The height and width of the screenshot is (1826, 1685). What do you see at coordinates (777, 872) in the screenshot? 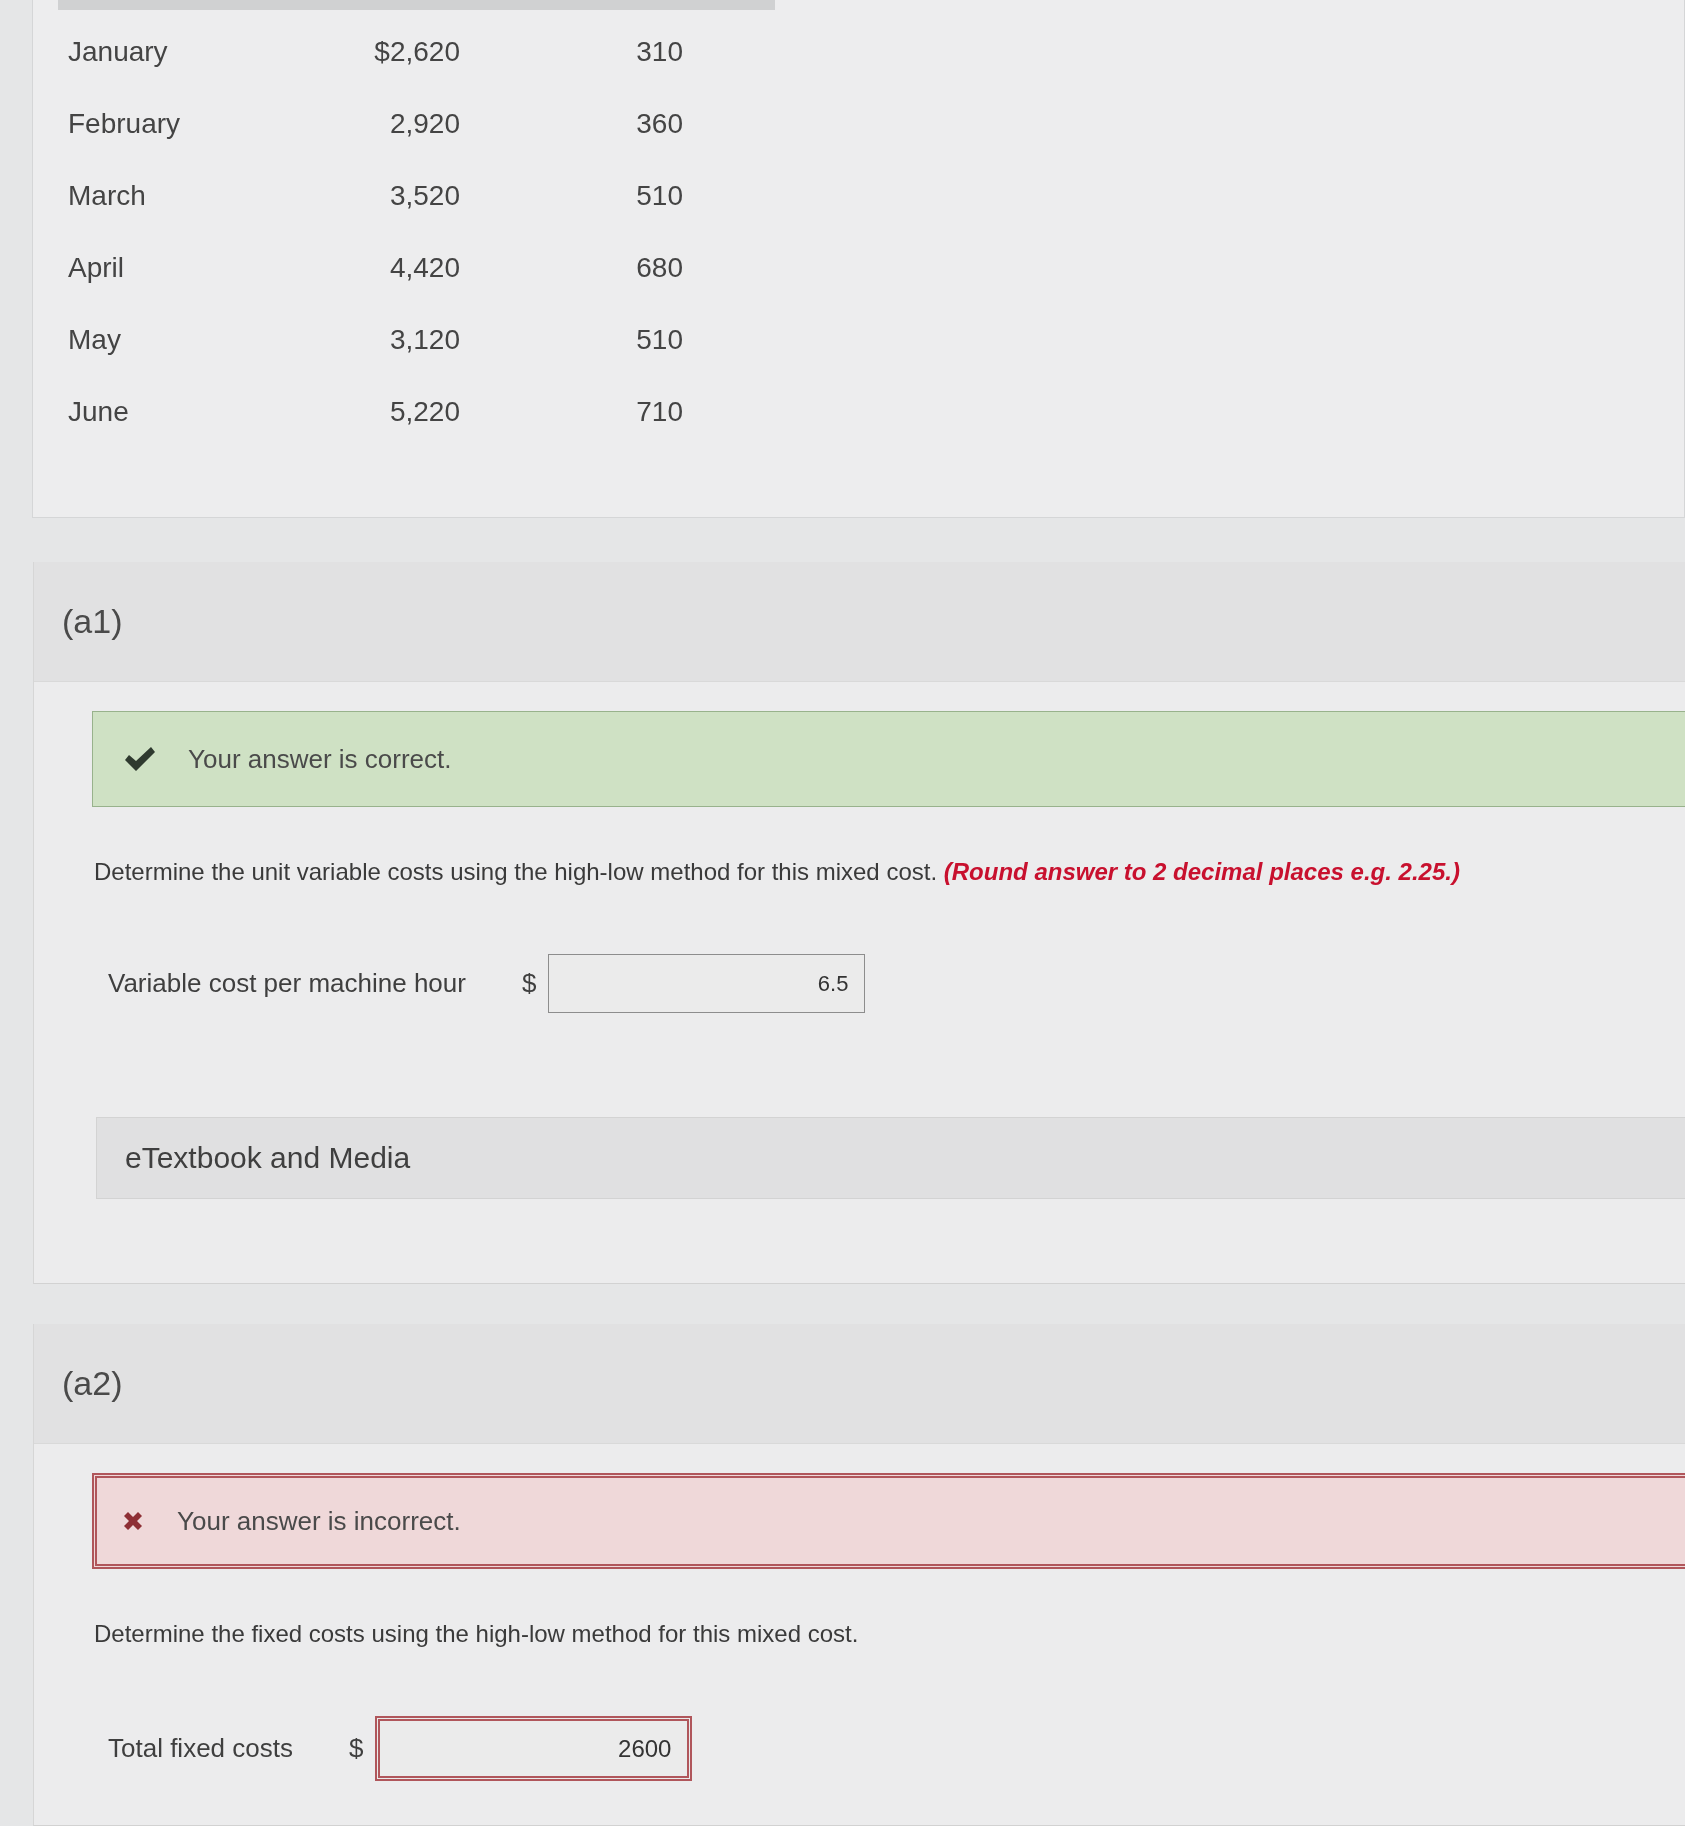
I see `question-text: Determine the unit variable costs using the high-low method for this mixed cost. (Round answer to 2 decimal places e.g. 2.25.)` at bounding box center [777, 872].